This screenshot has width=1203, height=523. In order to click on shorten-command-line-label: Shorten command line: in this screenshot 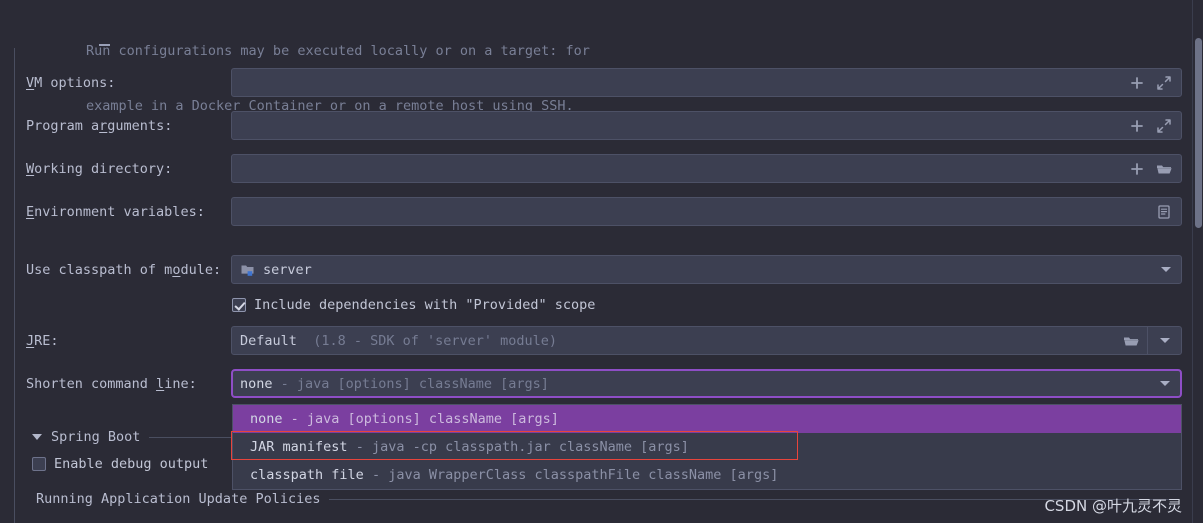, I will do `click(111, 384)`.